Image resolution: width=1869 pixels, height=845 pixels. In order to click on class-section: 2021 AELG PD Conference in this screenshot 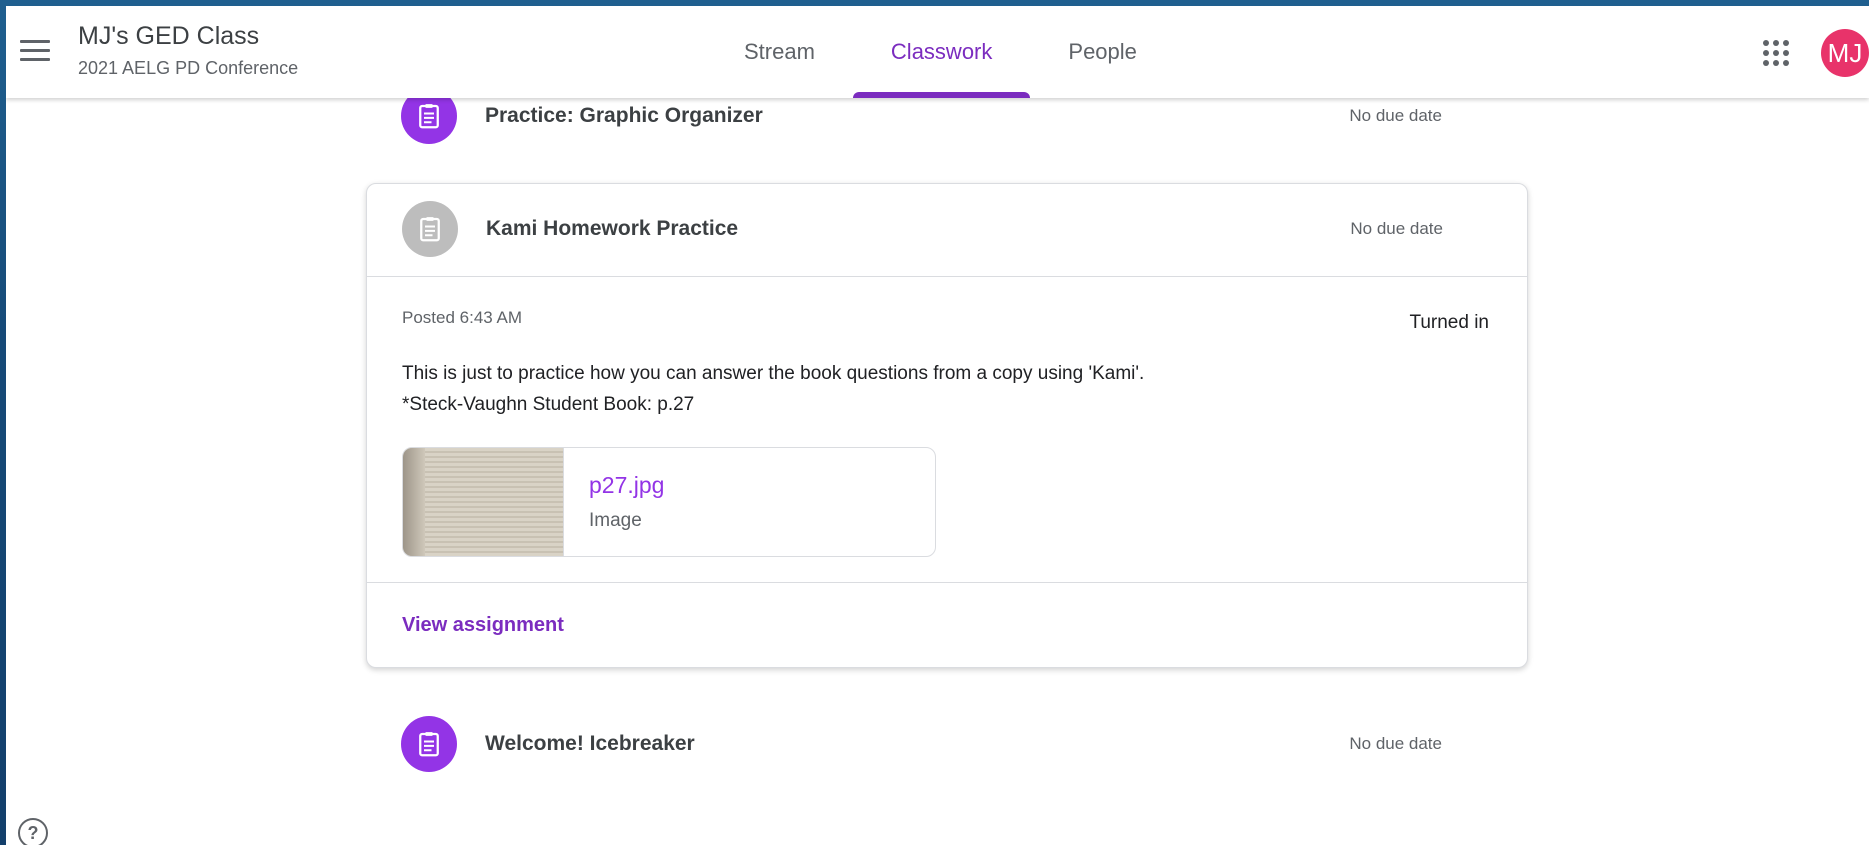, I will do `click(188, 68)`.